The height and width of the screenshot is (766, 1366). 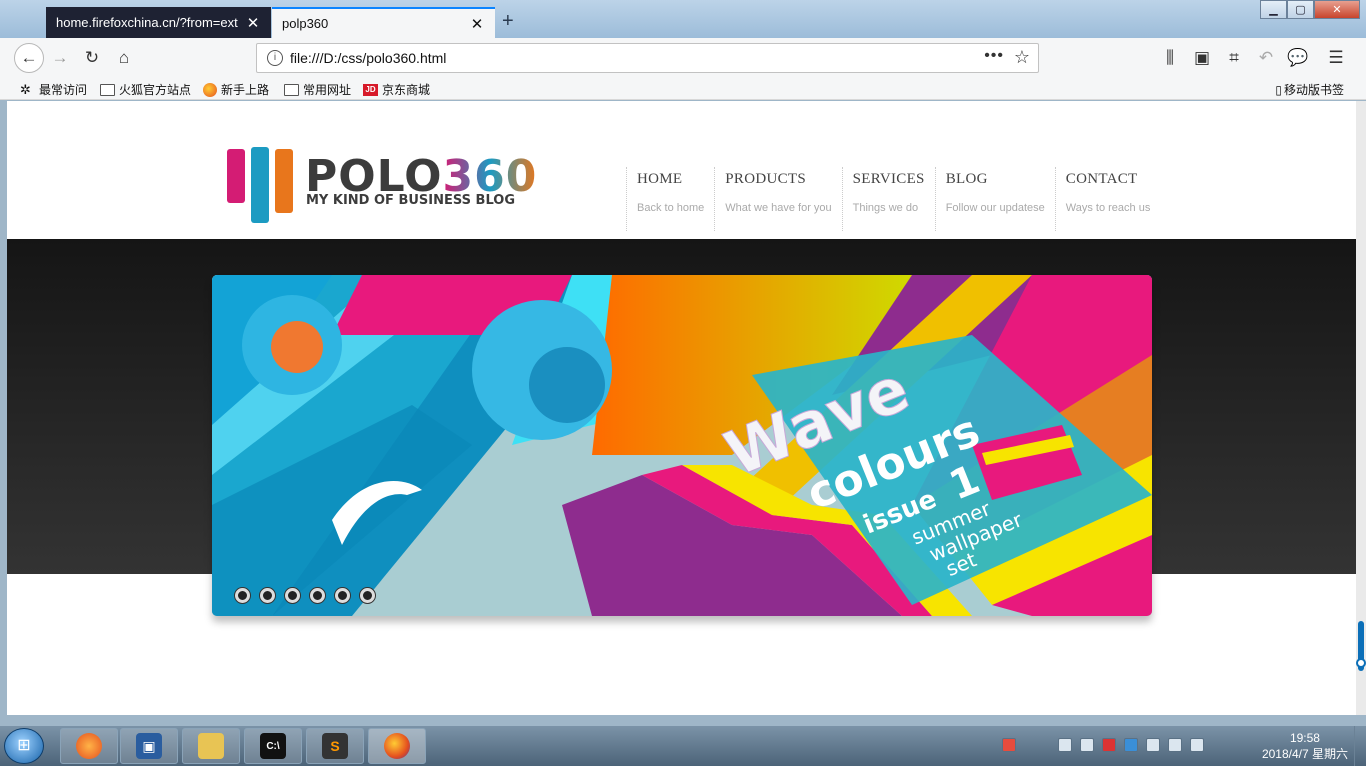 I want to click on battery-icon, so click(x=1197, y=745).